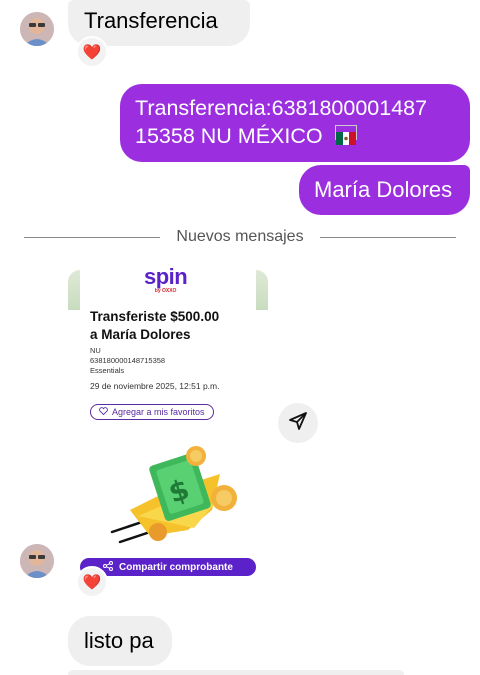 This screenshot has width=480, height=675. I want to click on message-text-line2: 15358 NU MÉXICO, so click(229, 136).